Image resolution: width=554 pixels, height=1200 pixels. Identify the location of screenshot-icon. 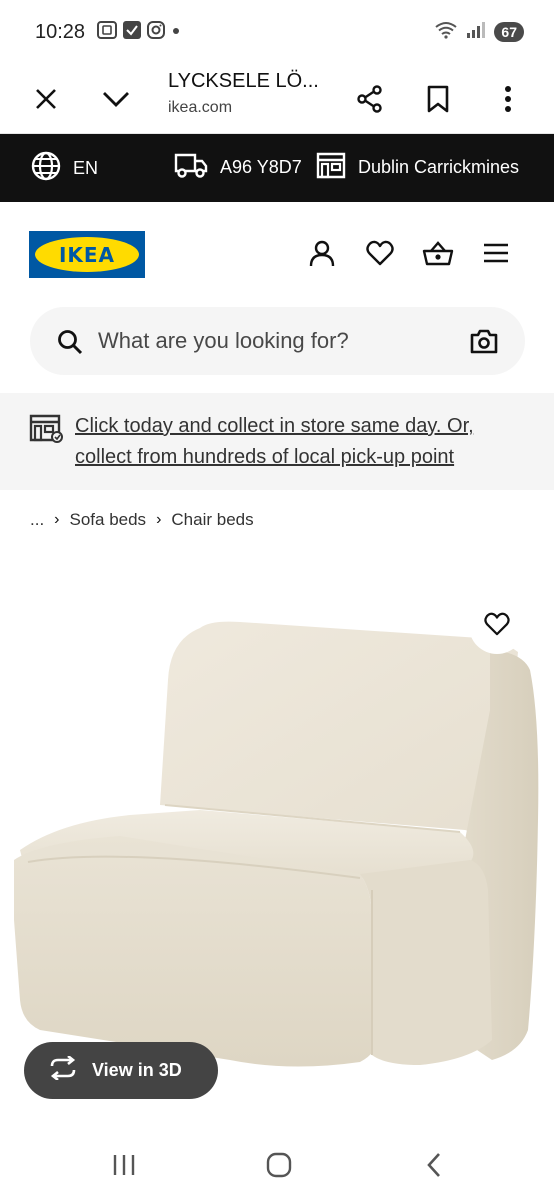
(107, 32).